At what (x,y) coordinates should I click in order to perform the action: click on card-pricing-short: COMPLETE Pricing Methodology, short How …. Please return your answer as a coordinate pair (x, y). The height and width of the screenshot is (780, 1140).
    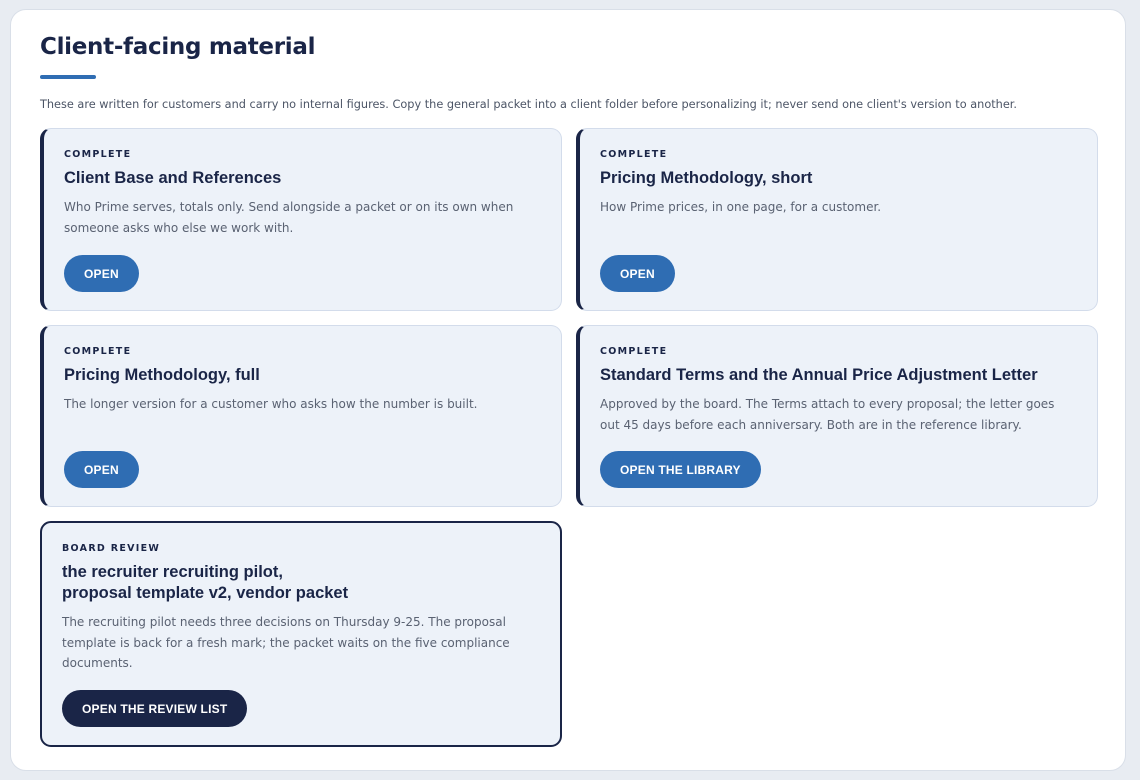
    Looking at the image, I should click on (837, 219).